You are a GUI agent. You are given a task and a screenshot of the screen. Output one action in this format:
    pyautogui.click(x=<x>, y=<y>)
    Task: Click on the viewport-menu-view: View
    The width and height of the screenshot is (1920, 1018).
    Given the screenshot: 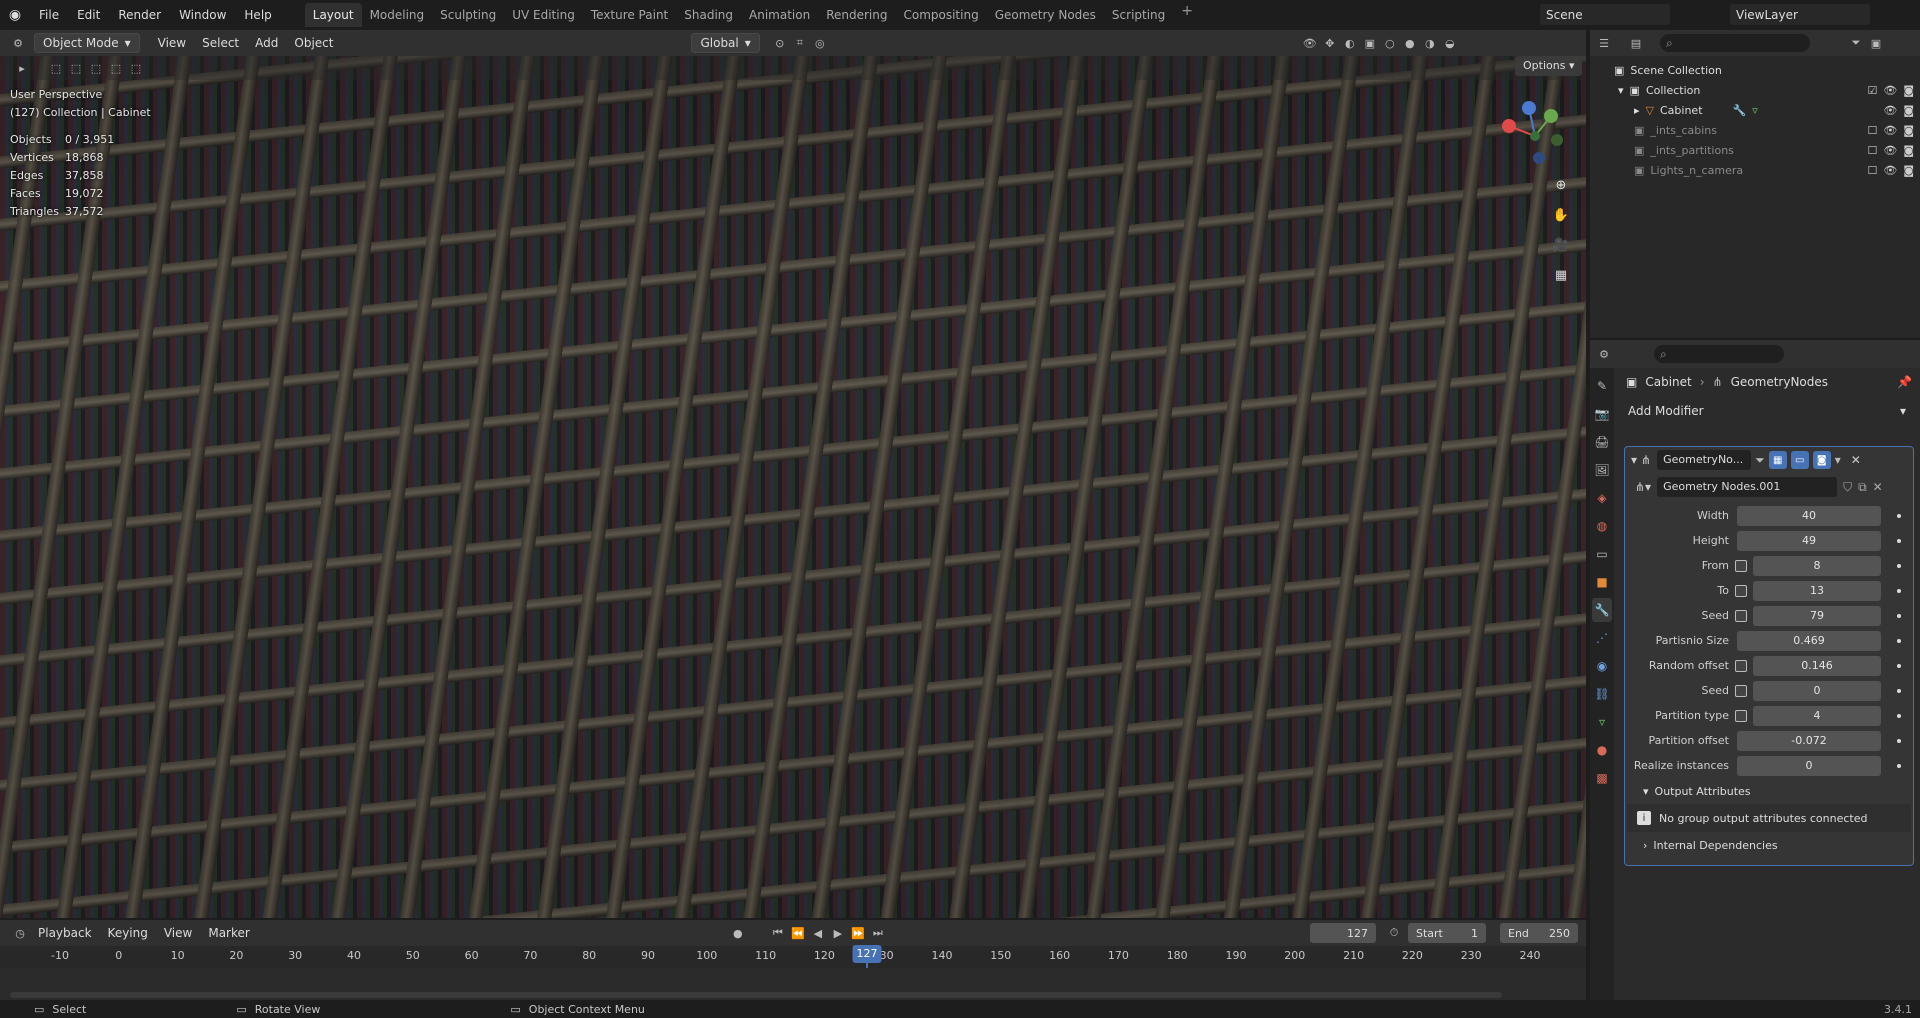 What is the action you would take?
    pyautogui.click(x=172, y=43)
    